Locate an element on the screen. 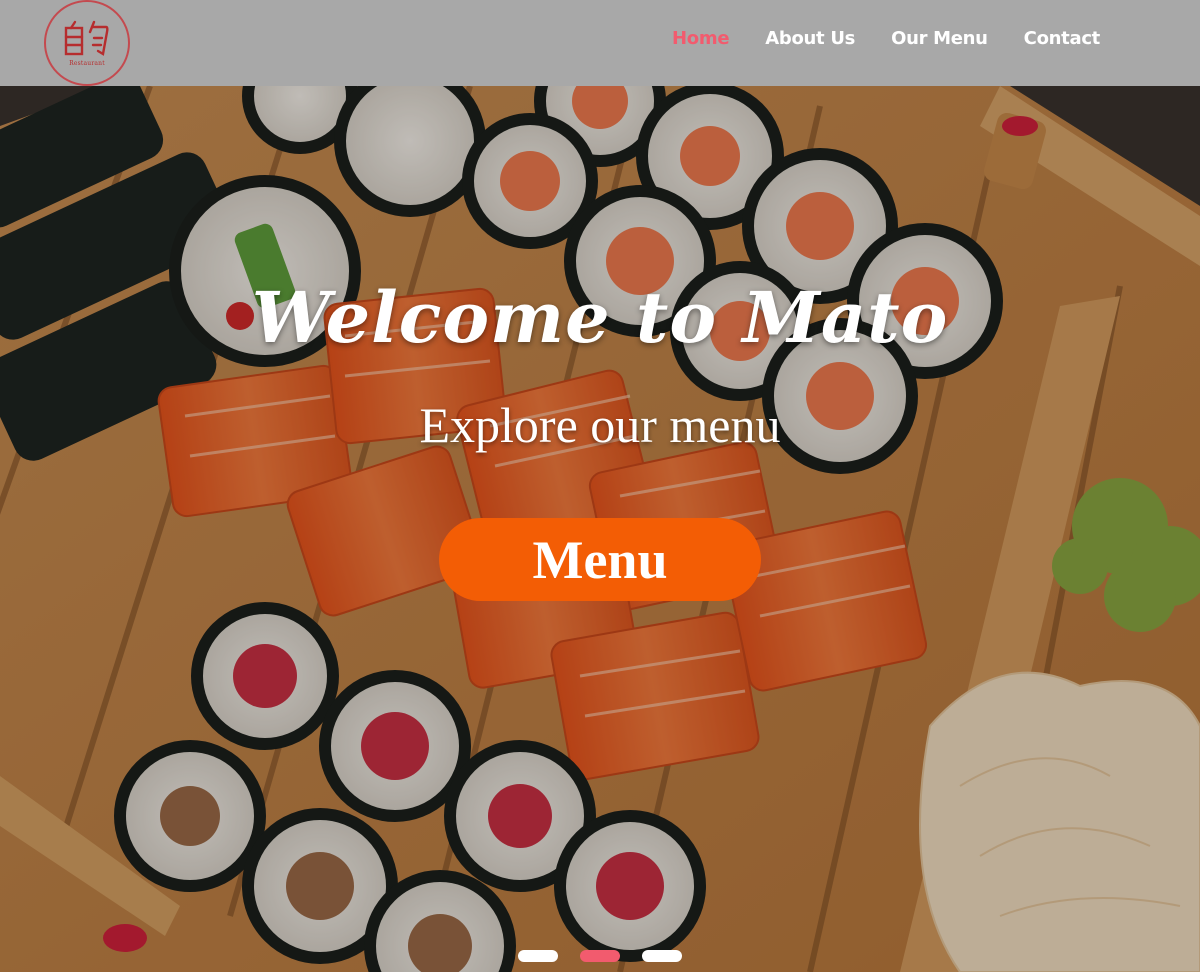 The height and width of the screenshot is (972, 1200). menu-button: Menu is located at coordinates (600, 559).